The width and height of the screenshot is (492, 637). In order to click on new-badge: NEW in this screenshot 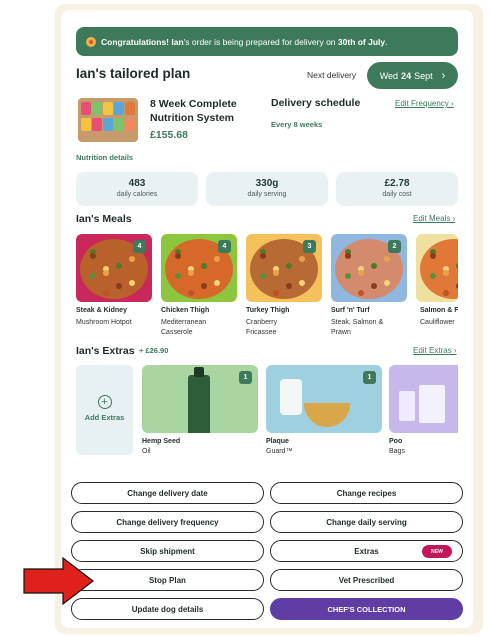, I will do `click(437, 551)`.